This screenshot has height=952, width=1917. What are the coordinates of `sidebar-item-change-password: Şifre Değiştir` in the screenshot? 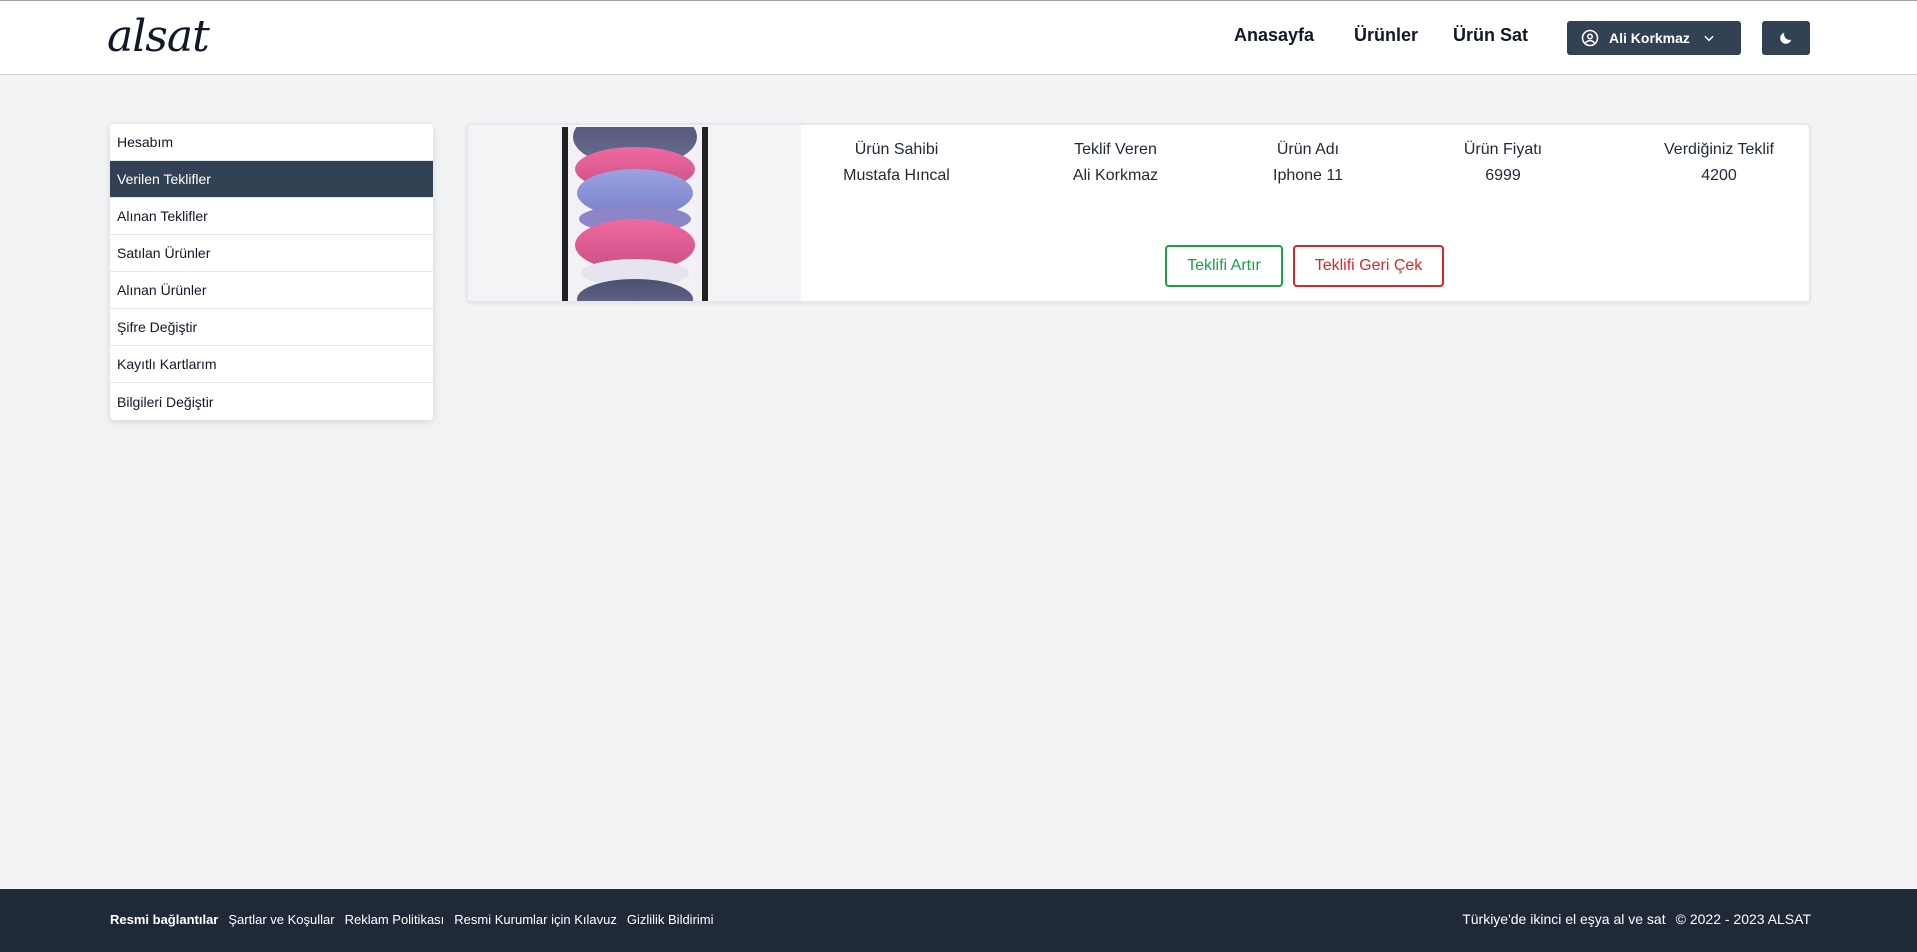 It's located at (271, 327).